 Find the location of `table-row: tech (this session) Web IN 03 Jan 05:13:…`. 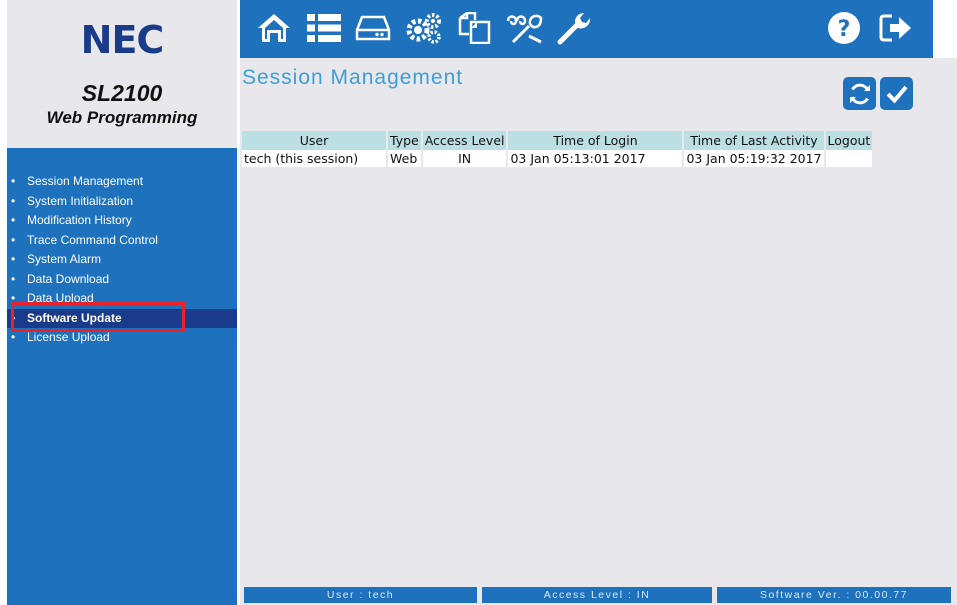

table-row: tech (this session) Web IN 03 Jan 05:13:… is located at coordinates (558, 158).